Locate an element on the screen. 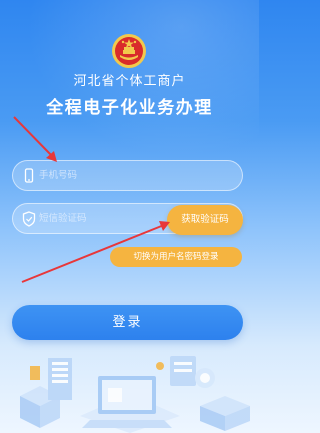  app-title-service: 全程电子化业务办理 is located at coordinates (129, 108).